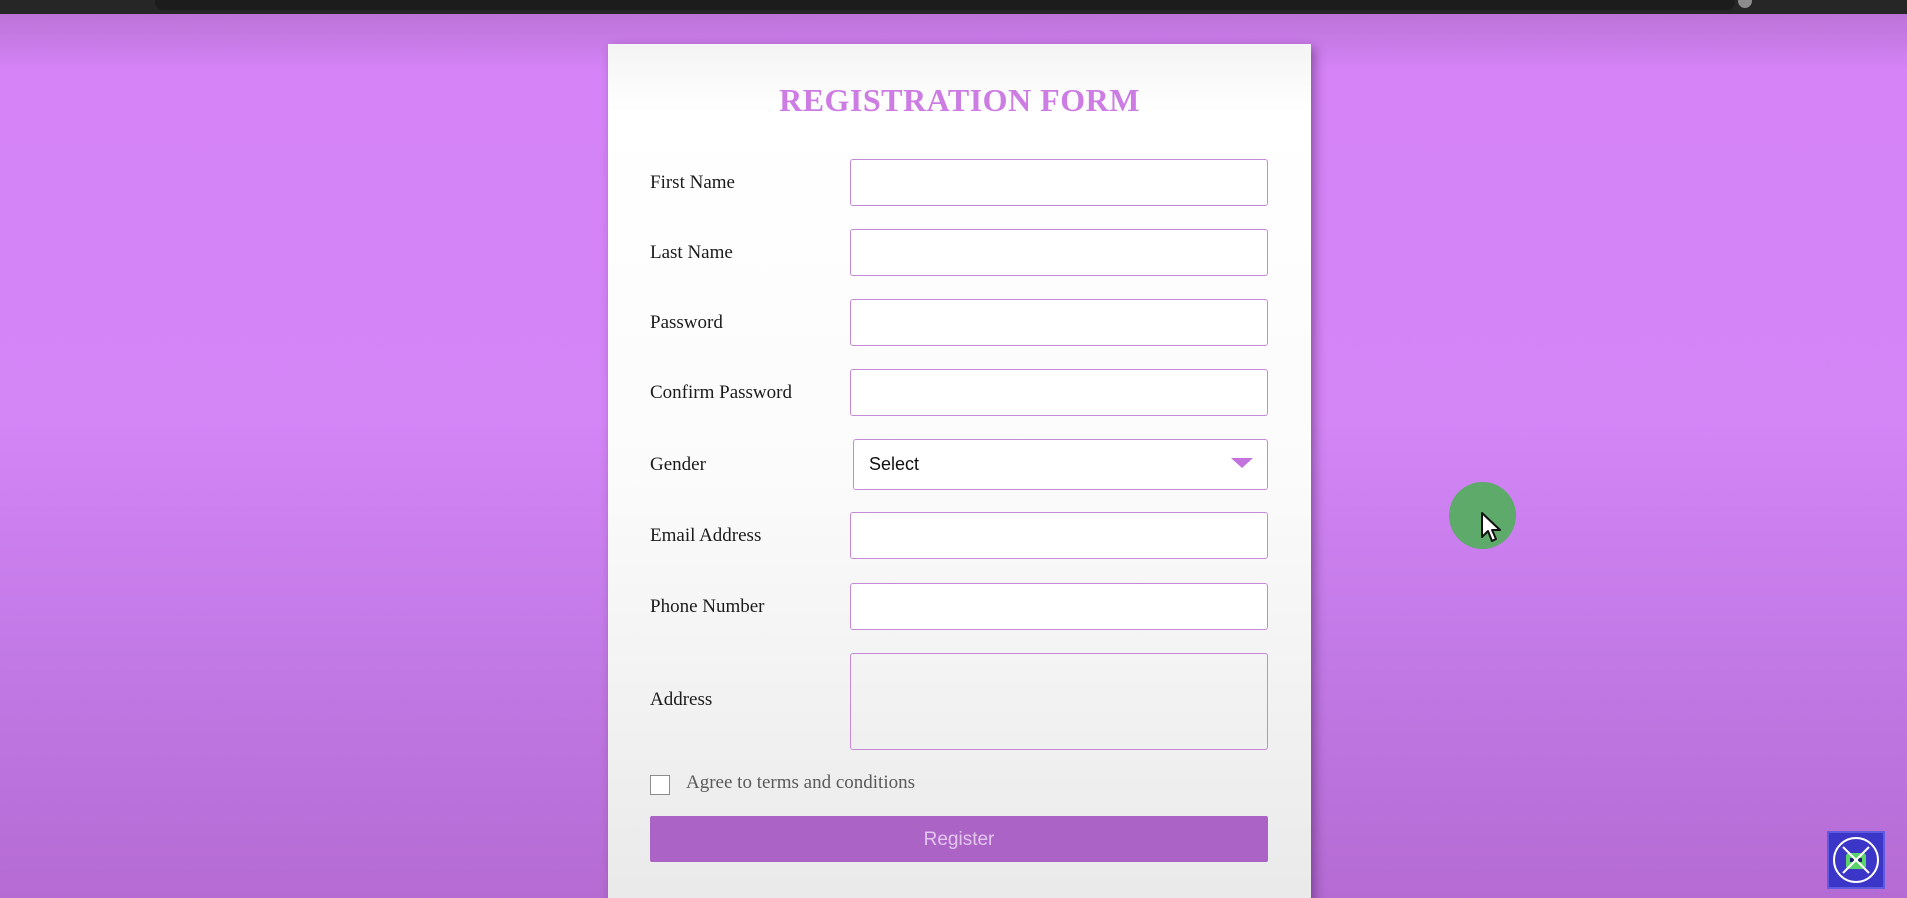 This screenshot has width=1907, height=898. Describe the element at coordinates (1491, 527) in the screenshot. I see `mouse-cursor-icon` at that location.